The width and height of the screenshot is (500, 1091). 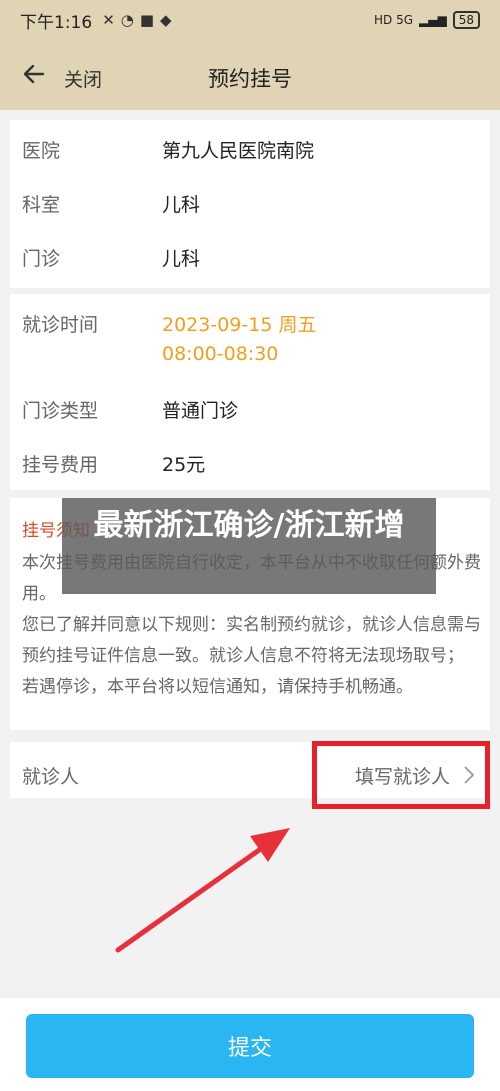 What do you see at coordinates (60, 325) in the screenshot?
I see `visit-time-label: 就诊时间` at bounding box center [60, 325].